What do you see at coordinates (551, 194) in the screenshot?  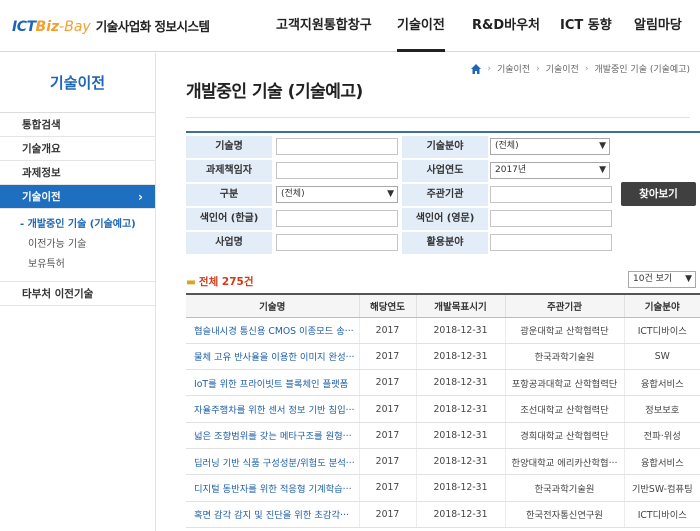 I see `org-input` at bounding box center [551, 194].